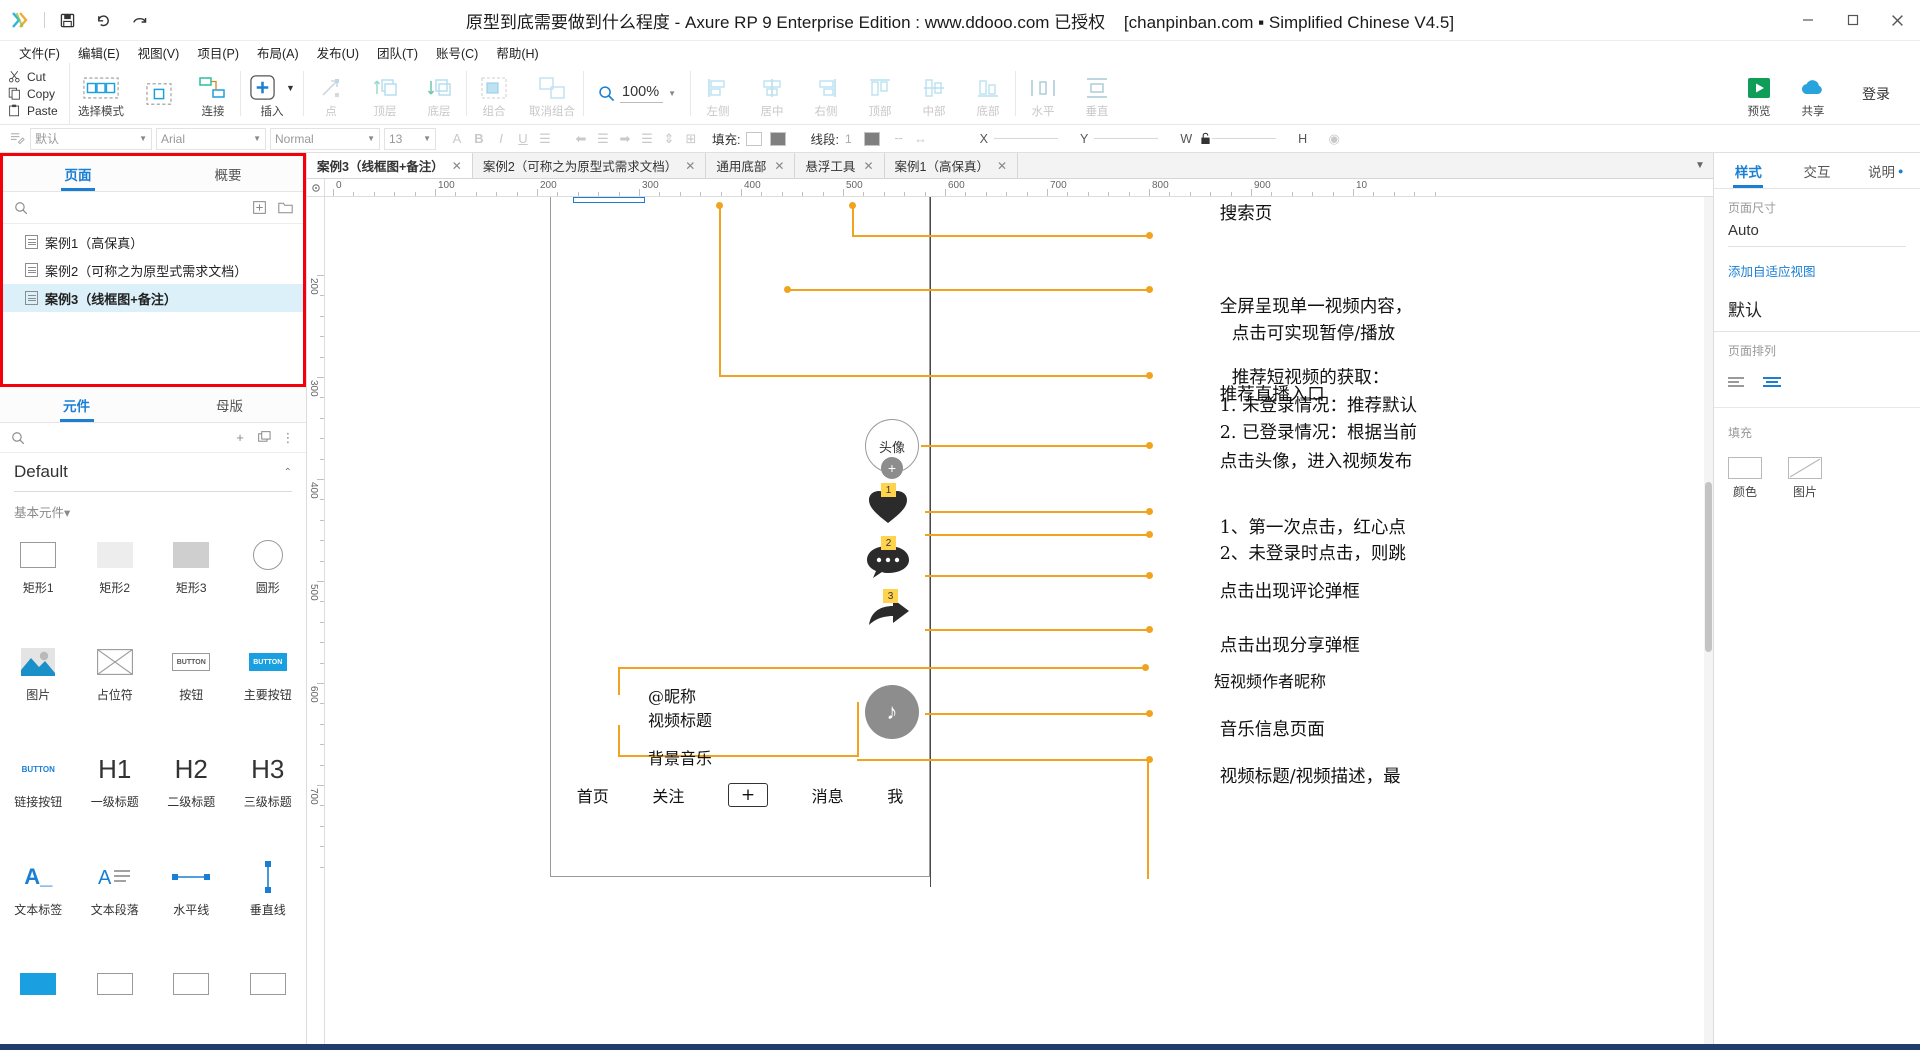 The width and height of the screenshot is (1920, 1050). I want to click on italic-icon: I, so click(501, 139).